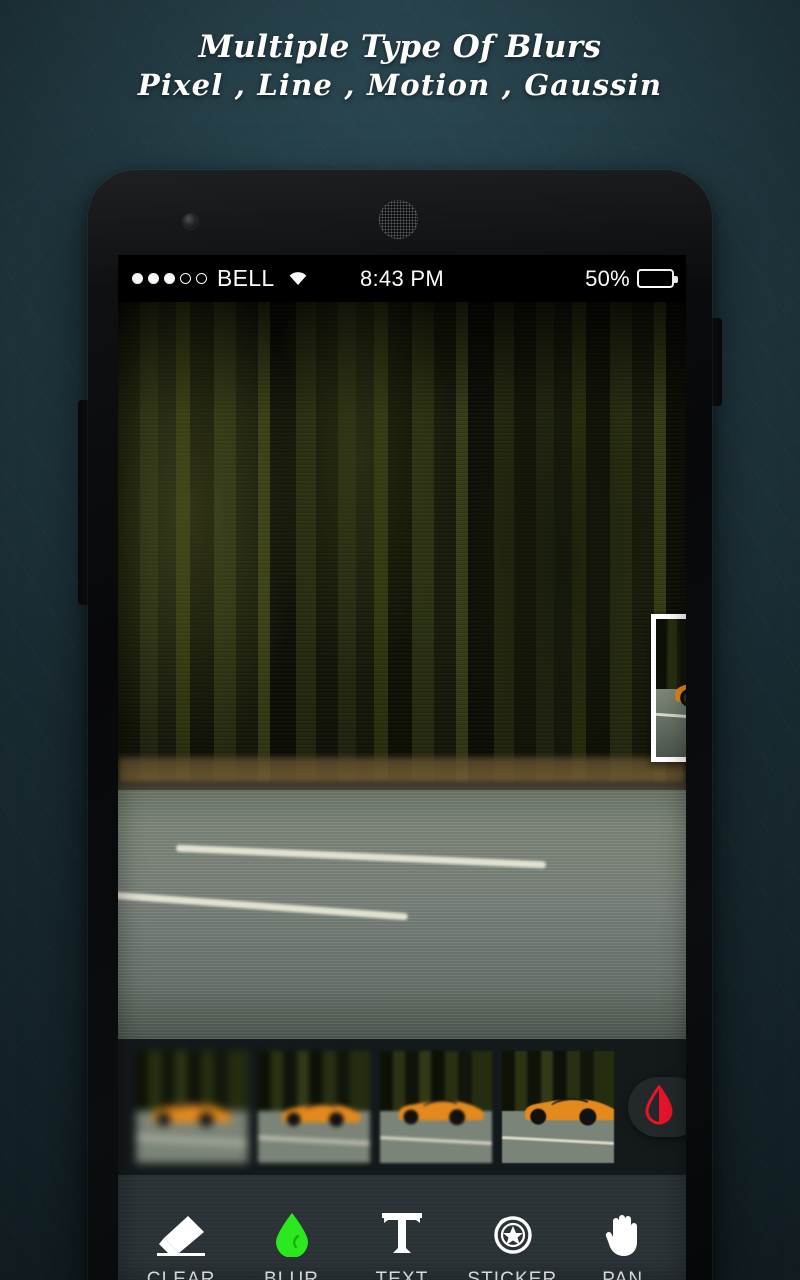 The width and height of the screenshot is (800, 1280). I want to click on tool-pan-label: PAN, so click(623, 1274).